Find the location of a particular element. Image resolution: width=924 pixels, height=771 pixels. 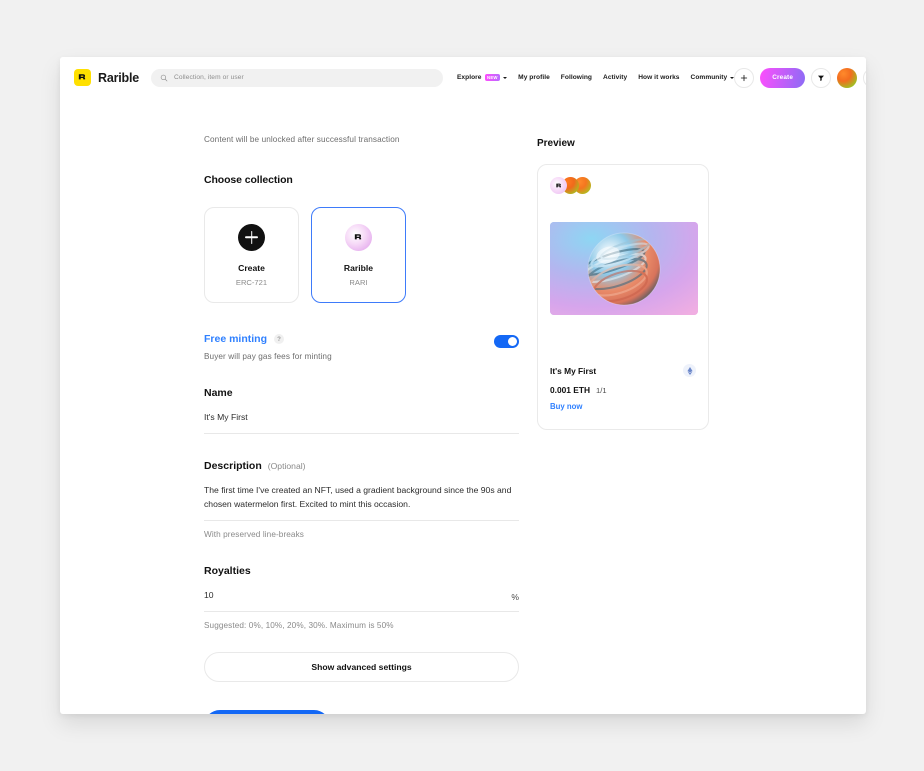

site-header: Rarible Explore NEW My profile is located at coordinates (463, 77).